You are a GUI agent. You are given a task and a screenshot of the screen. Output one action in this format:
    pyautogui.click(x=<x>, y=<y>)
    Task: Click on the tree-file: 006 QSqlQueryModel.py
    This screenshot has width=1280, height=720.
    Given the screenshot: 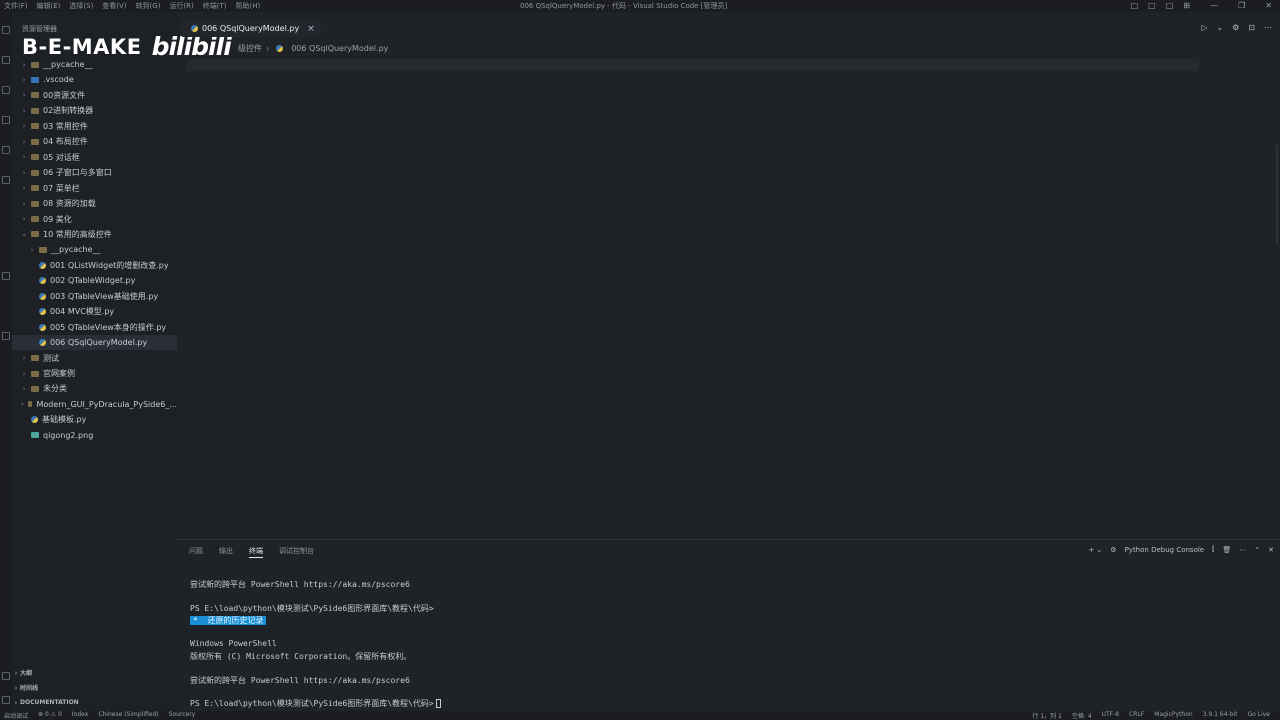 What is the action you would take?
    pyautogui.click(x=94, y=343)
    